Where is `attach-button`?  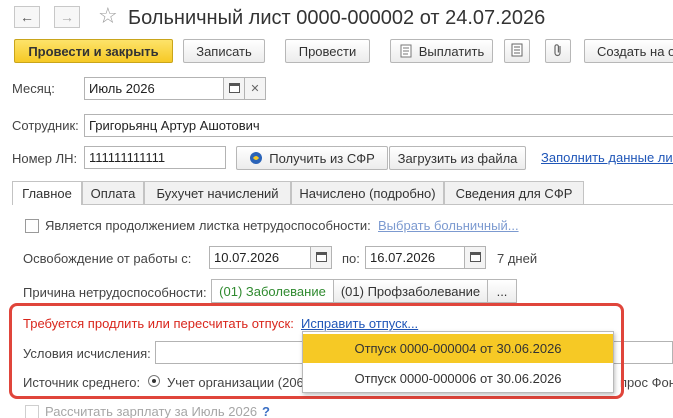
attach-button is located at coordinates (558, 51).